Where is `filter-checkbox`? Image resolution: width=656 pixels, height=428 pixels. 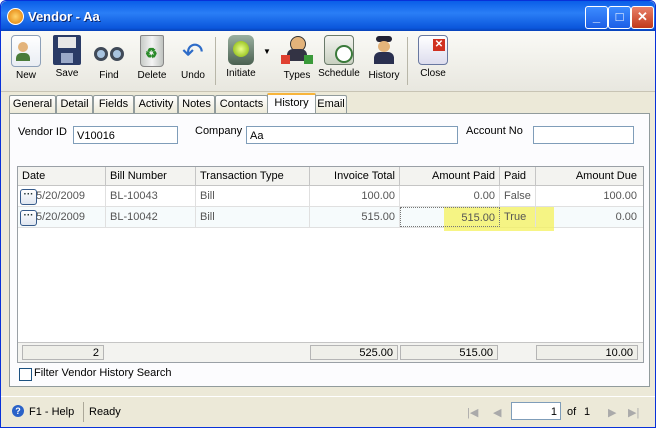
filter-checkbox is located at coordinates (25, 374).